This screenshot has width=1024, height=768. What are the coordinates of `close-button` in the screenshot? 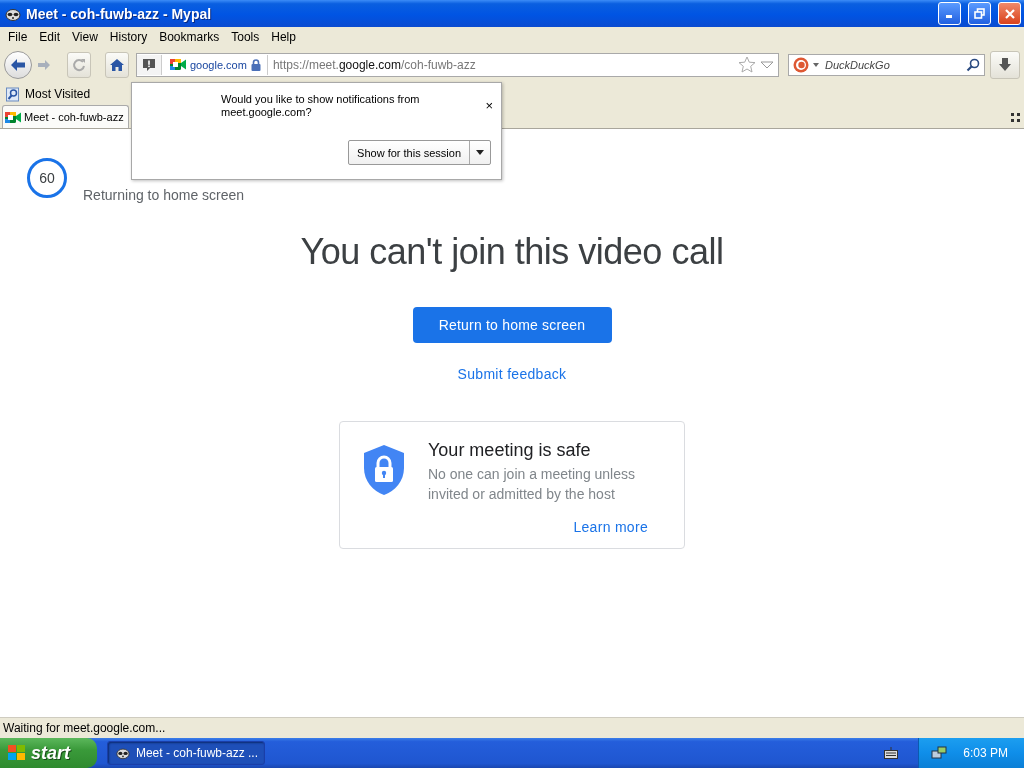 It's located at (1009, 13).